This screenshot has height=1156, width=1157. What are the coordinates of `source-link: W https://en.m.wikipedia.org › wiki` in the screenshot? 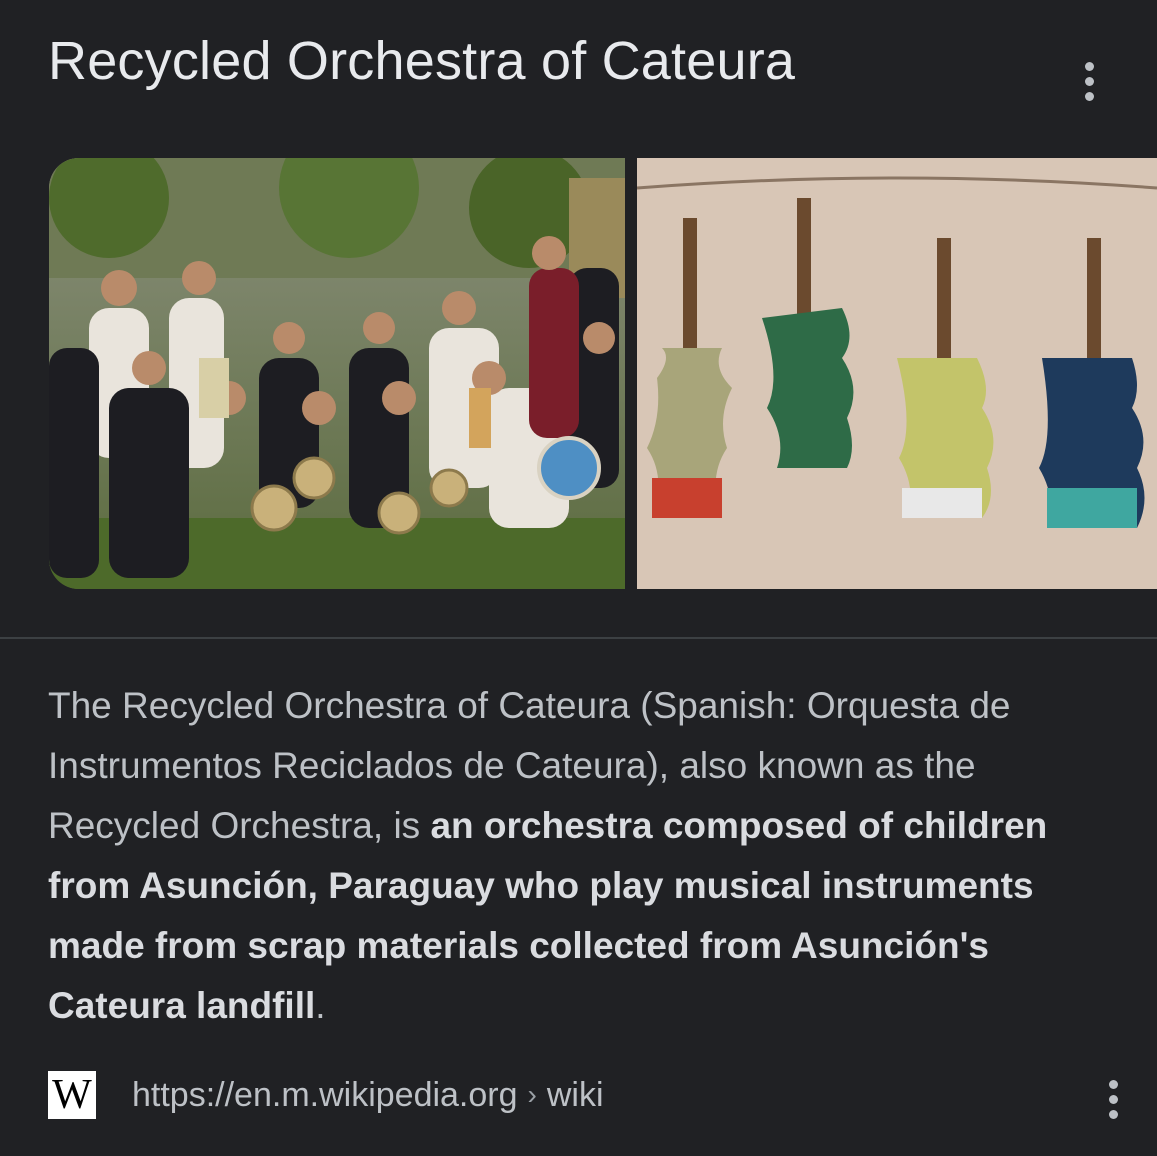 It's located at (326, 1095).